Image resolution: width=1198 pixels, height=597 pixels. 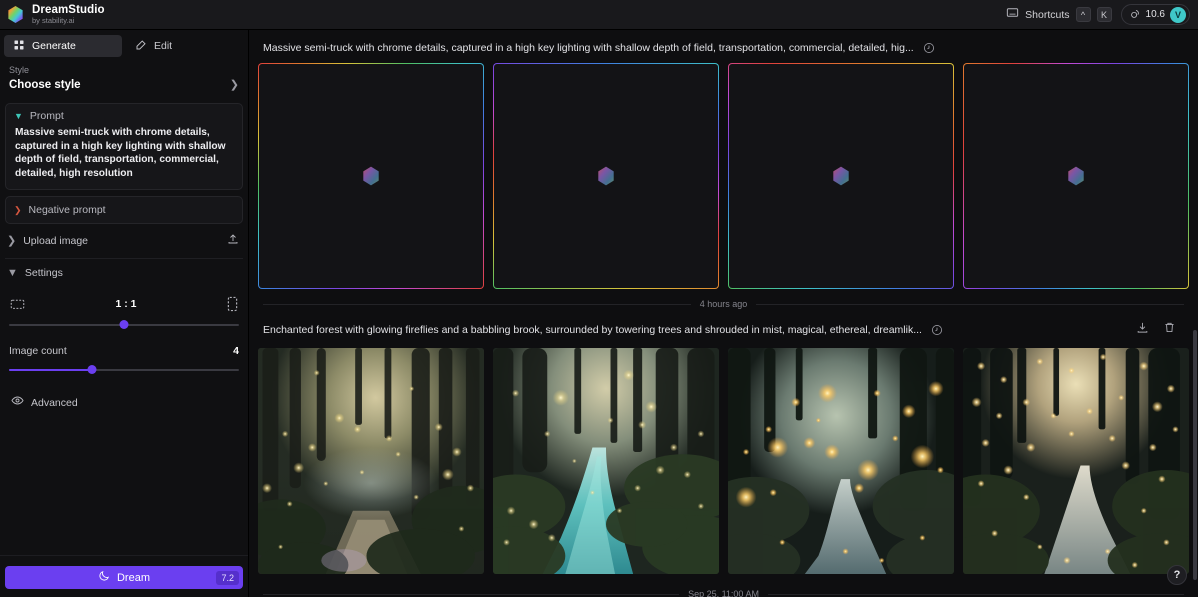 I want to click on advanced-label: Advanced, so click(x=54, y=403).